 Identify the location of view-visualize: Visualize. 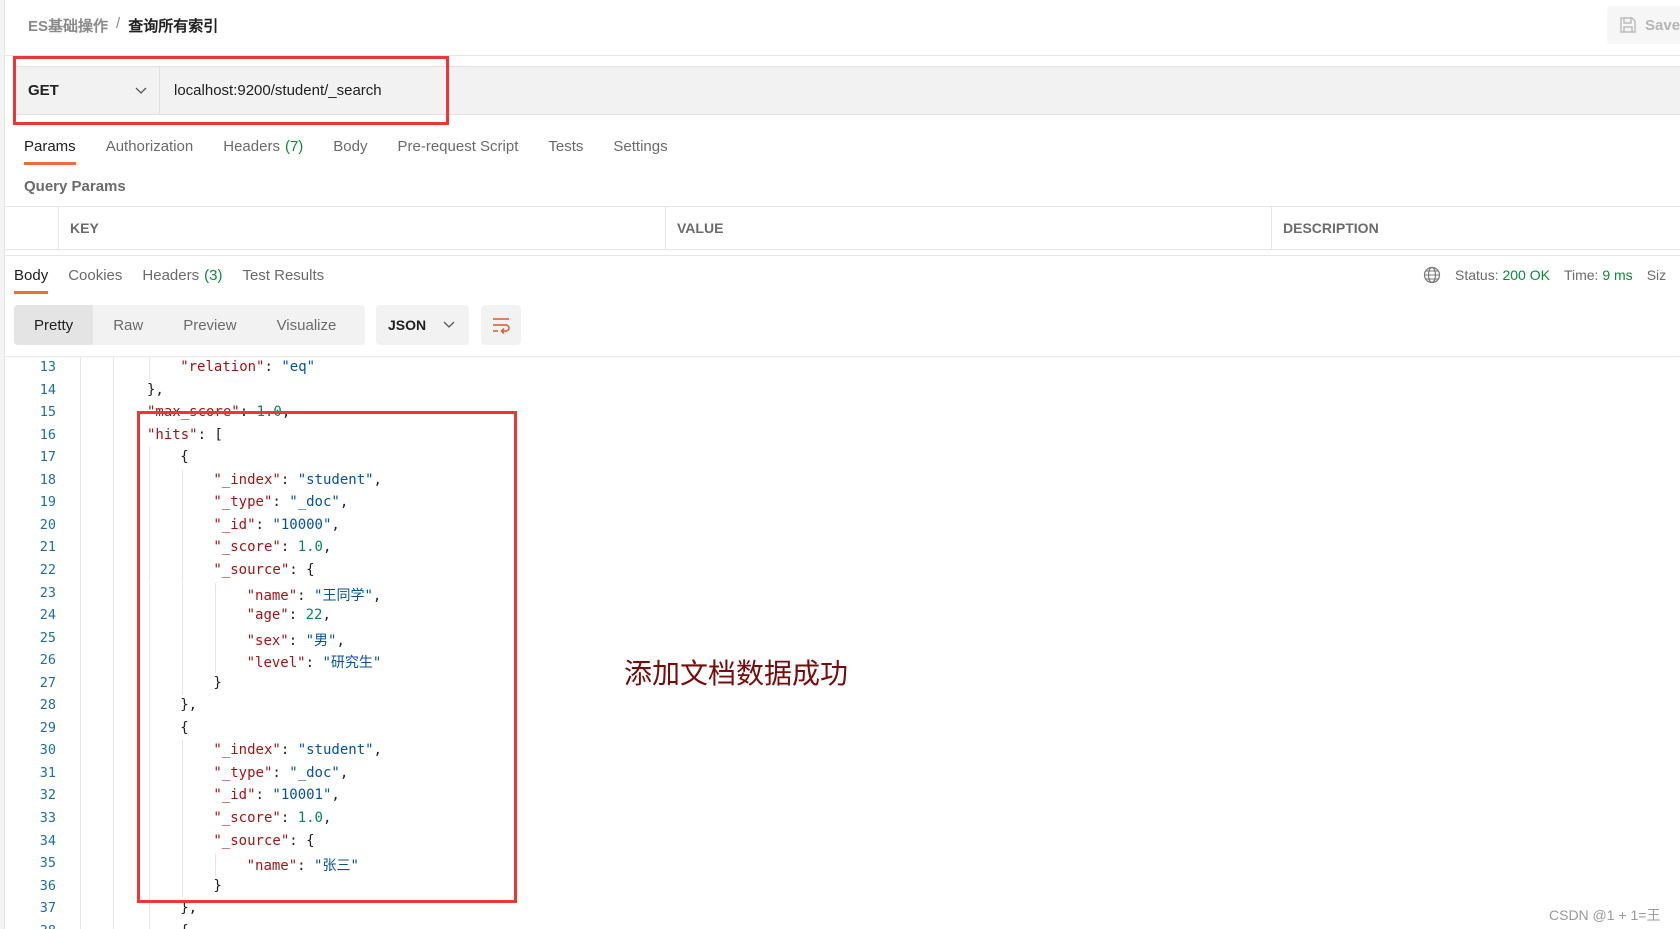
(307, 325).